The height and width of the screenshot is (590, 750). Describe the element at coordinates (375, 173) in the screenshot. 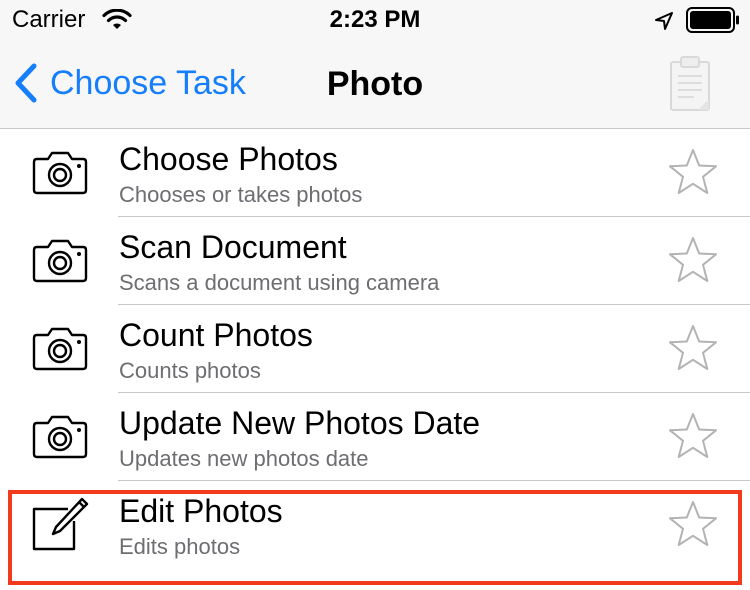

I see `task-row-choose-photos: Choose Photos Chooses or takes photos` at that location.